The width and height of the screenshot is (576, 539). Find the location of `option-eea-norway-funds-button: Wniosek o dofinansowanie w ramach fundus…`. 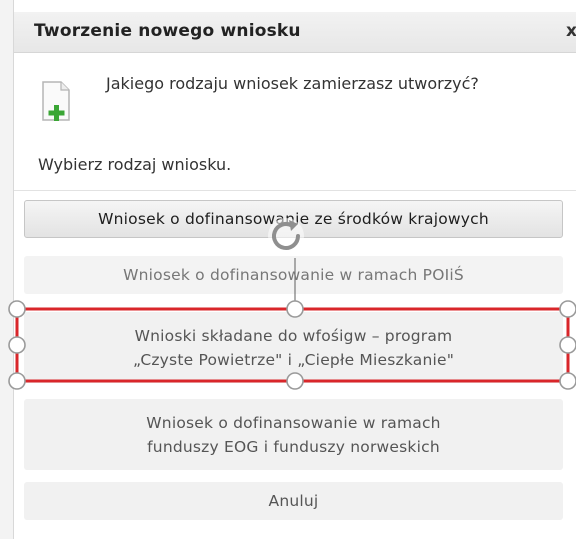

option-eea-norway-funds-button: Wniosek o dofinansowanie w ramach fundus… is located at coordinates (293, 434).